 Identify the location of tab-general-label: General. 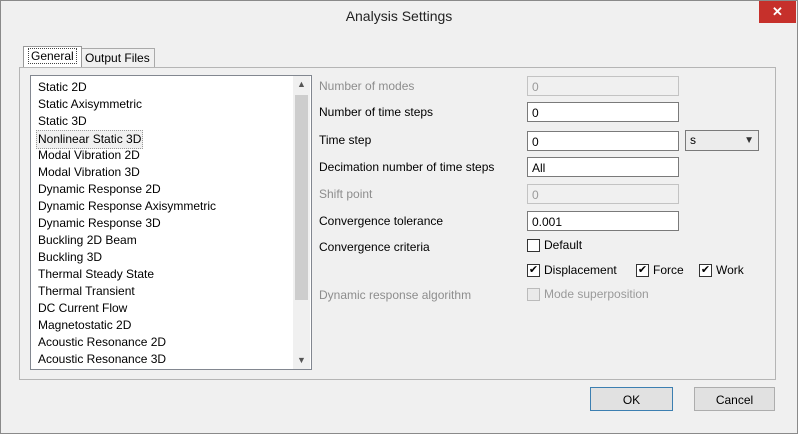
(52, 56).